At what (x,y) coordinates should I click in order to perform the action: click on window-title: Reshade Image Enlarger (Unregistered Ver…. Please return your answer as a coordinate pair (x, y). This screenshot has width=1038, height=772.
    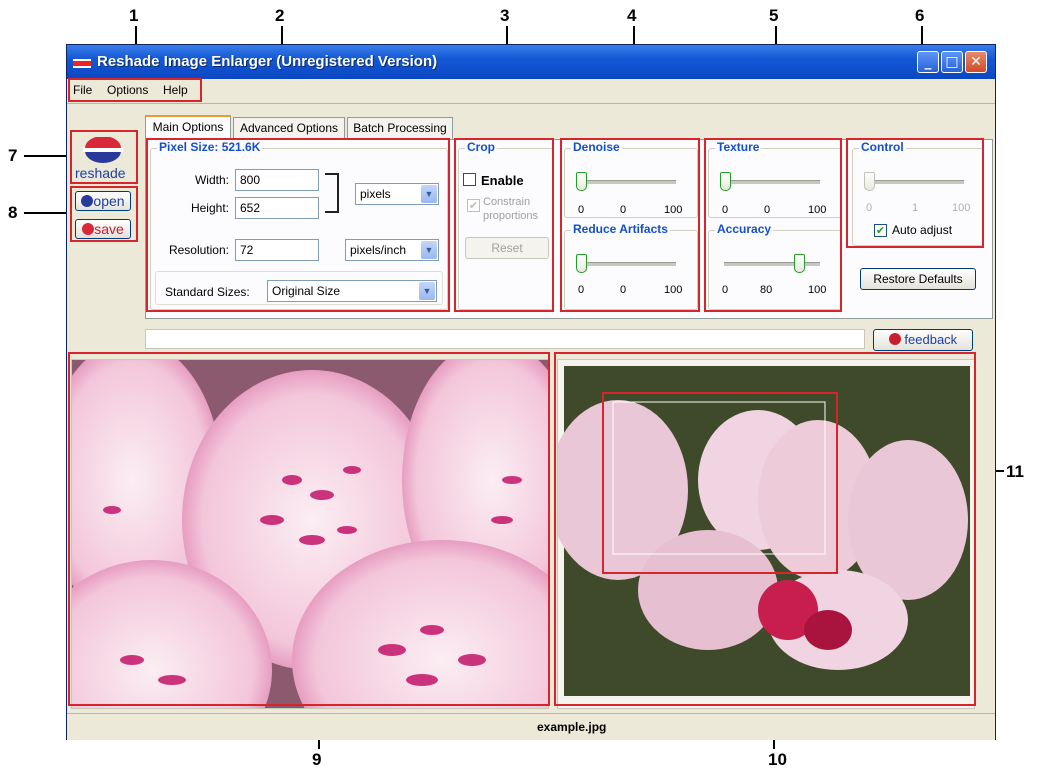
    Looking at the image, I should click on (267, 61).